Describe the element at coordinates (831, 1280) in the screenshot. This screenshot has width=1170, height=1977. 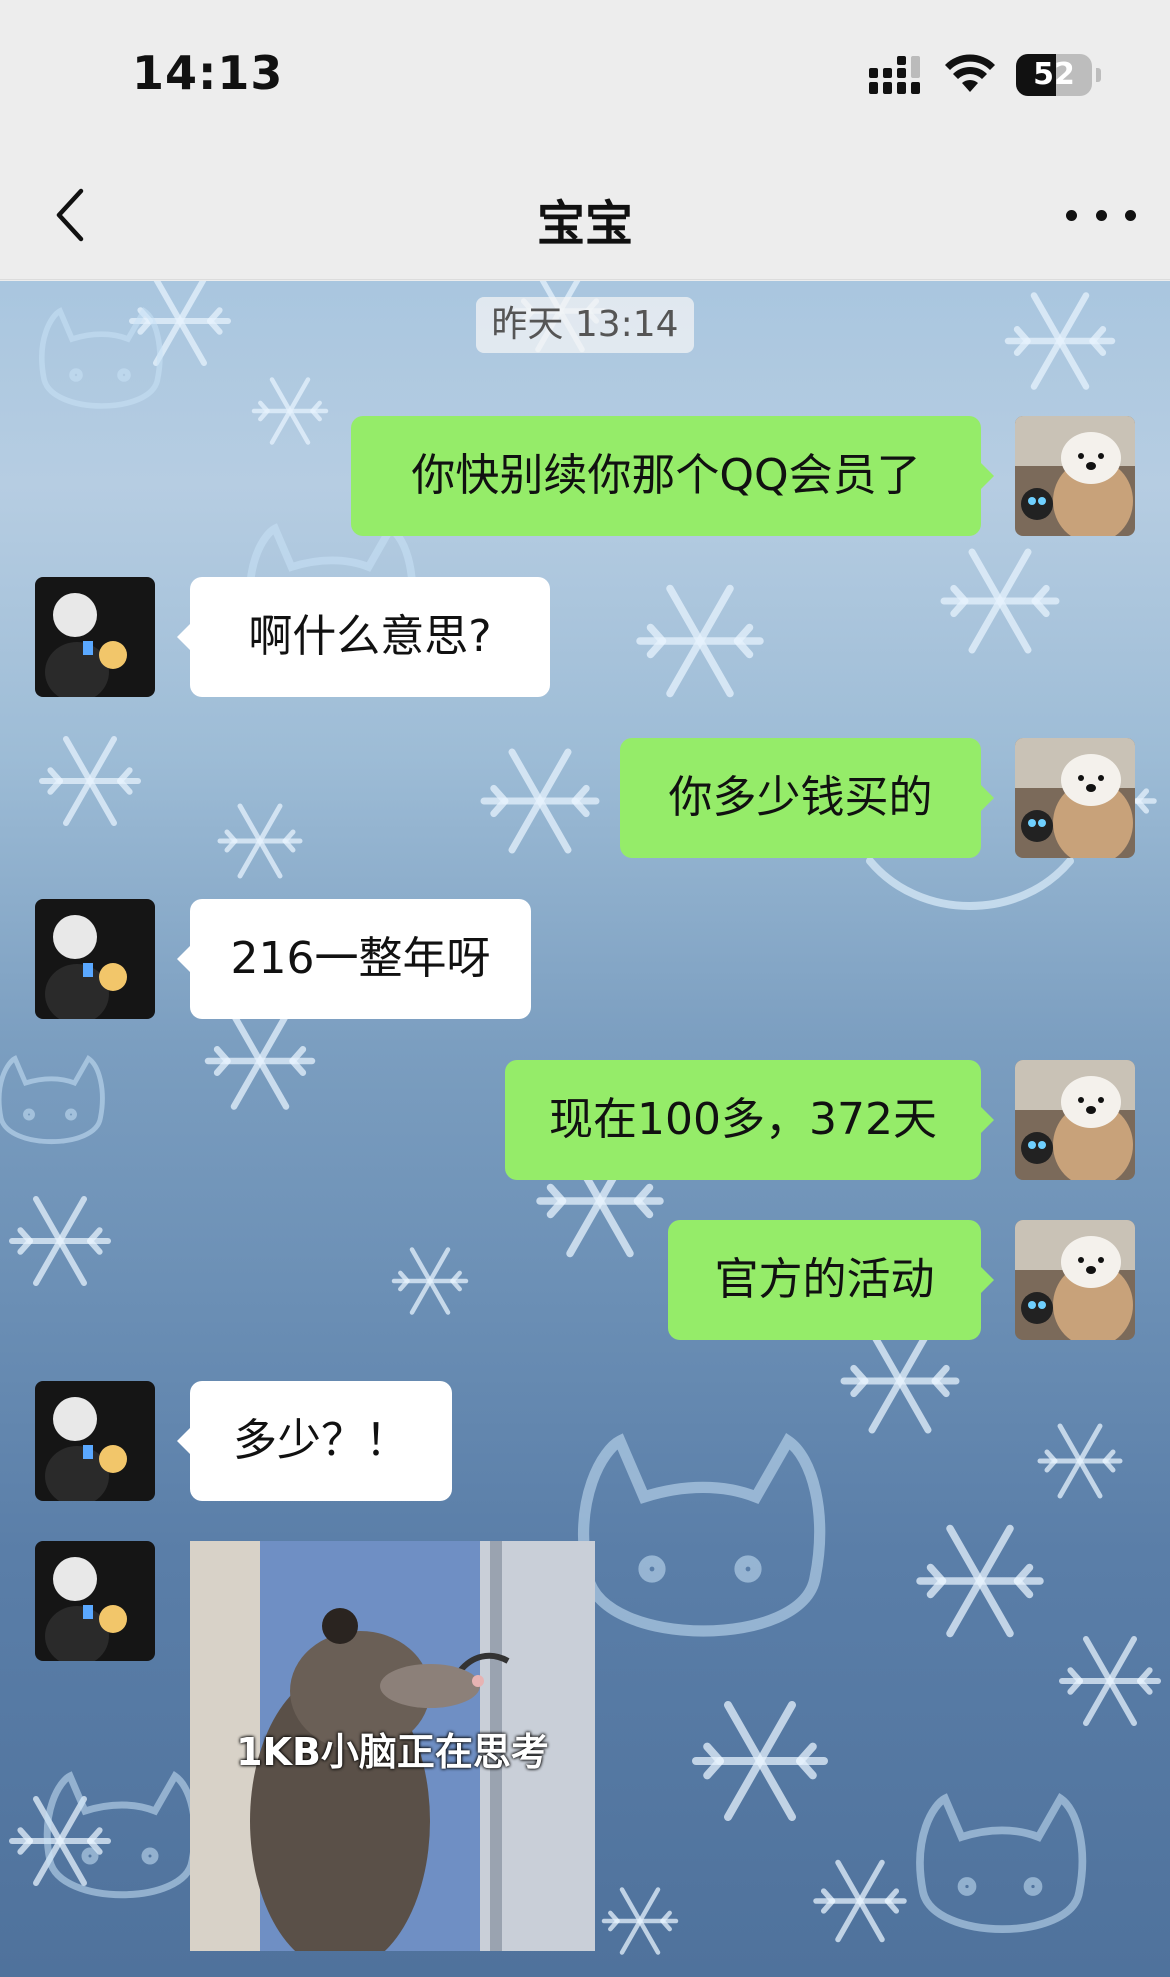
I see `outgoing-message: 官方的活动` at that location.